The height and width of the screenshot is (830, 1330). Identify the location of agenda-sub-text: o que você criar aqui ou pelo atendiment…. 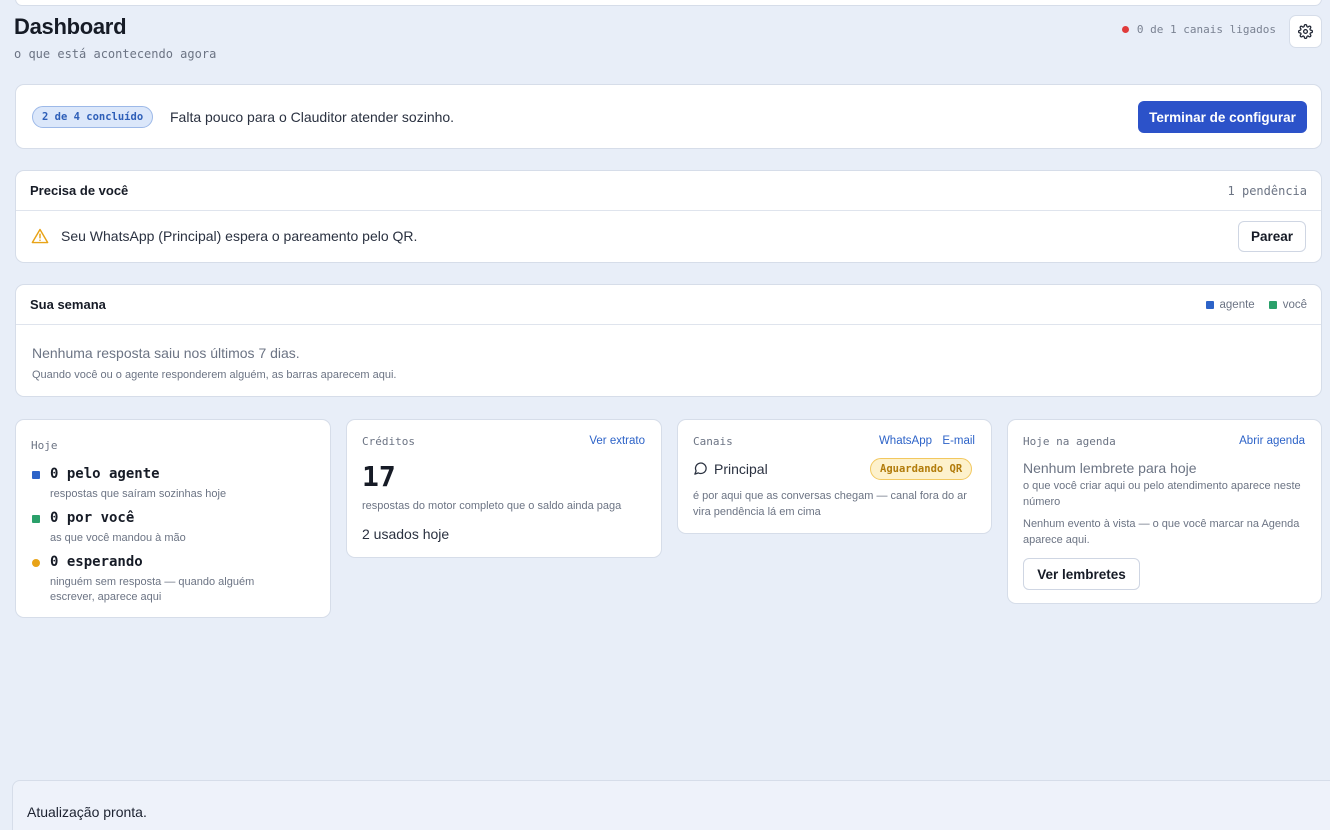
(1162, 494).